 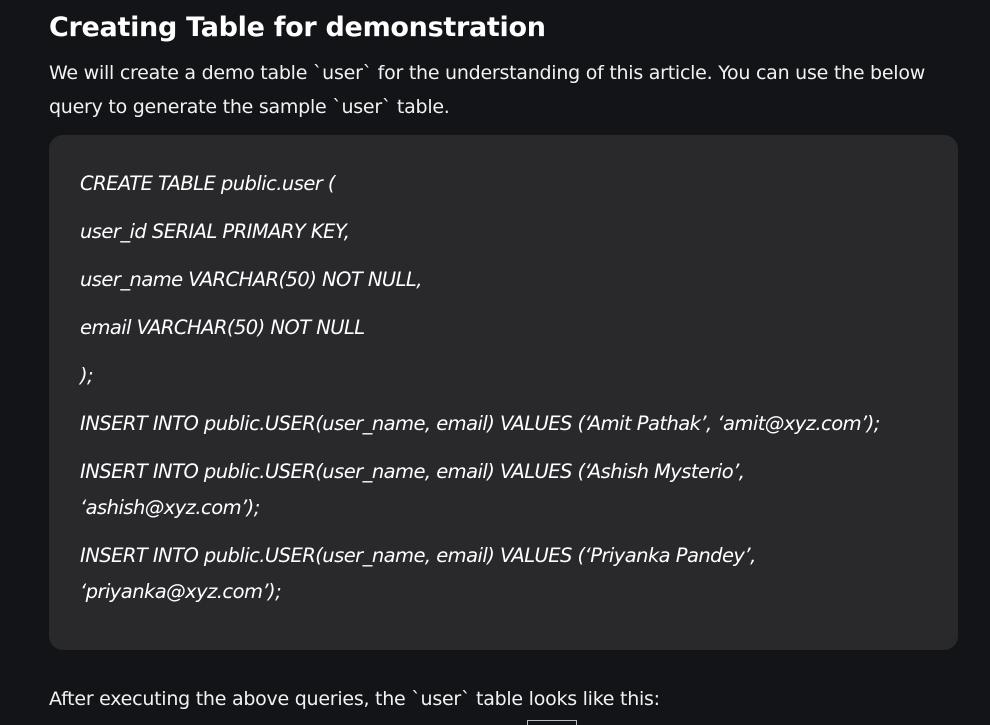 What do you see at coordinates (251, 279) in the screenshot?
I see `code-line-user-name: user_name VARCHAR(50) NOT NULL,` at bounding box center [251, 279].